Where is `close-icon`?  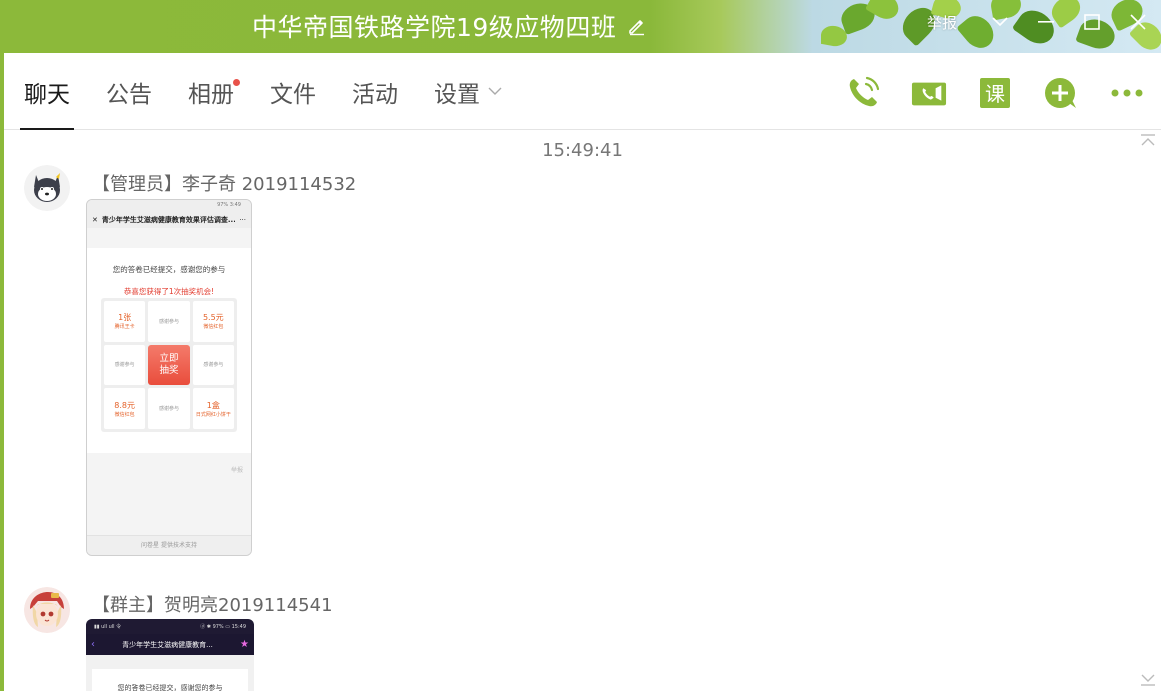
close-icon is located at coordinates (1138, 22).